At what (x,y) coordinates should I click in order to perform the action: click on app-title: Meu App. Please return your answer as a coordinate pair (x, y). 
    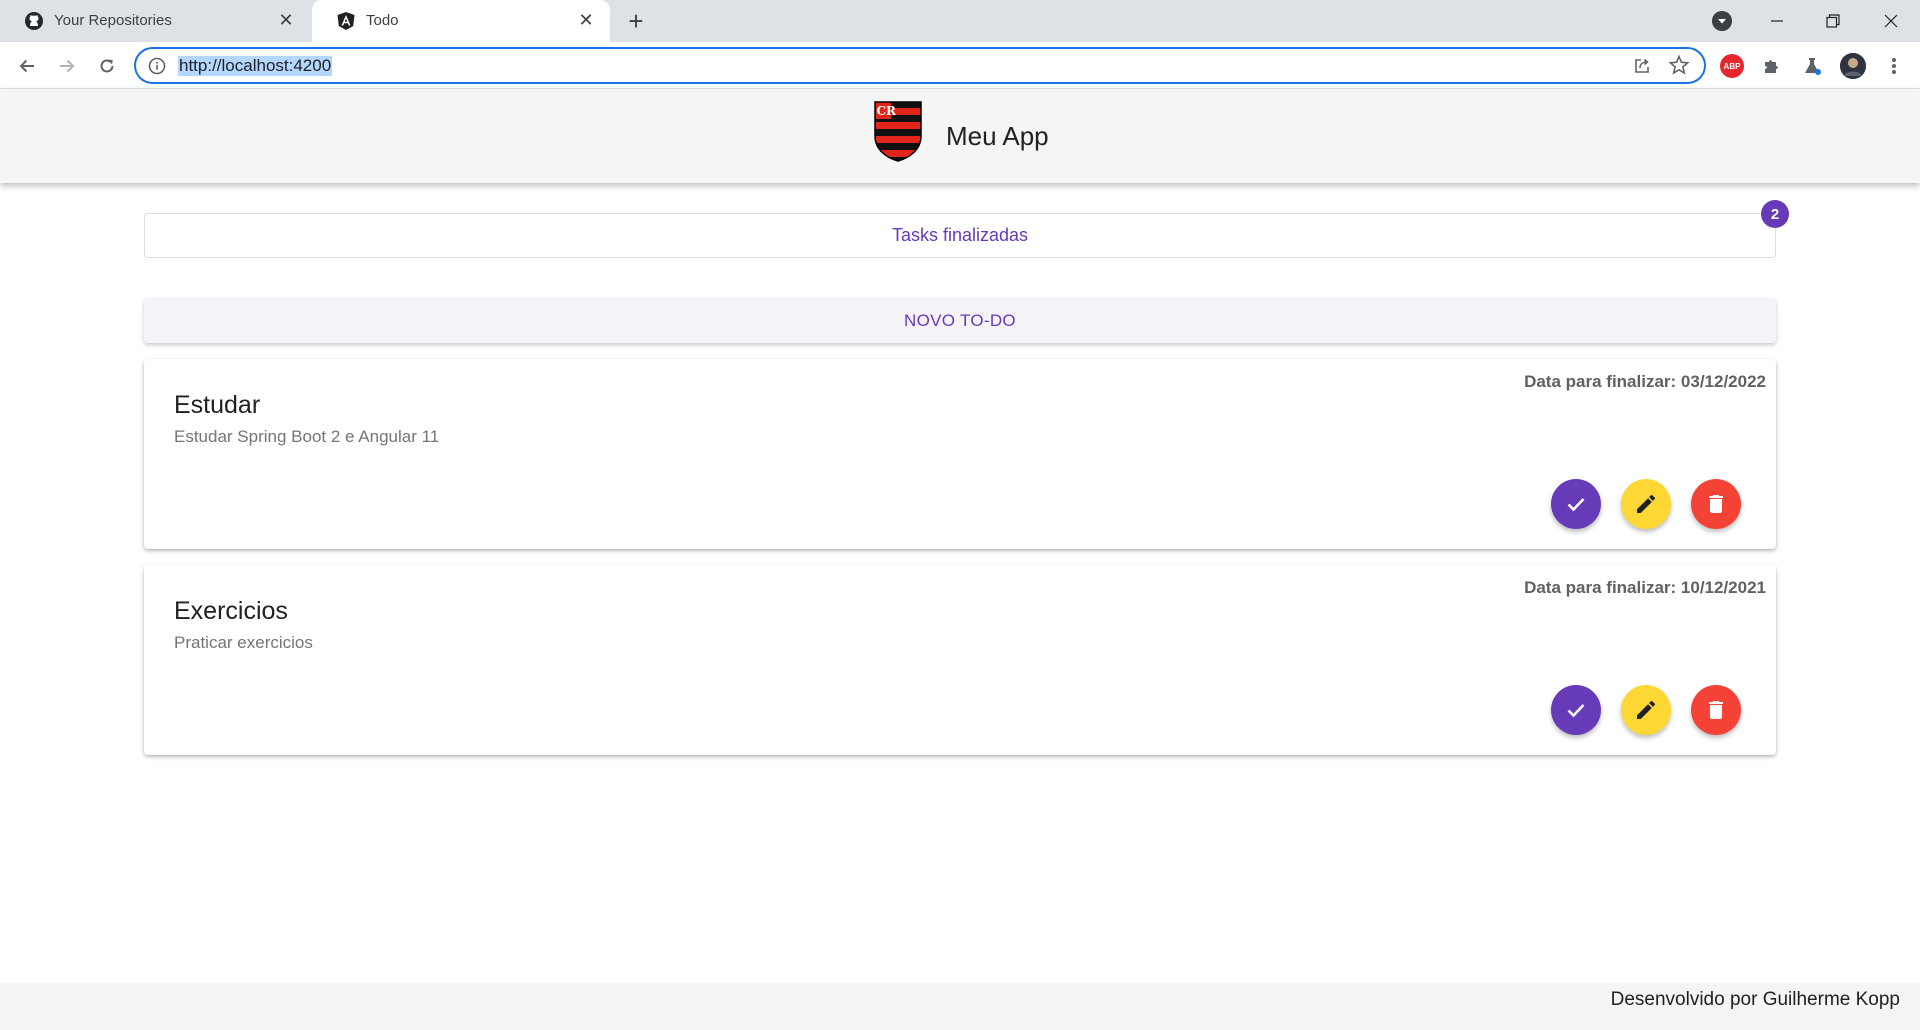
    Looking at the image, I should click on (997, 136).